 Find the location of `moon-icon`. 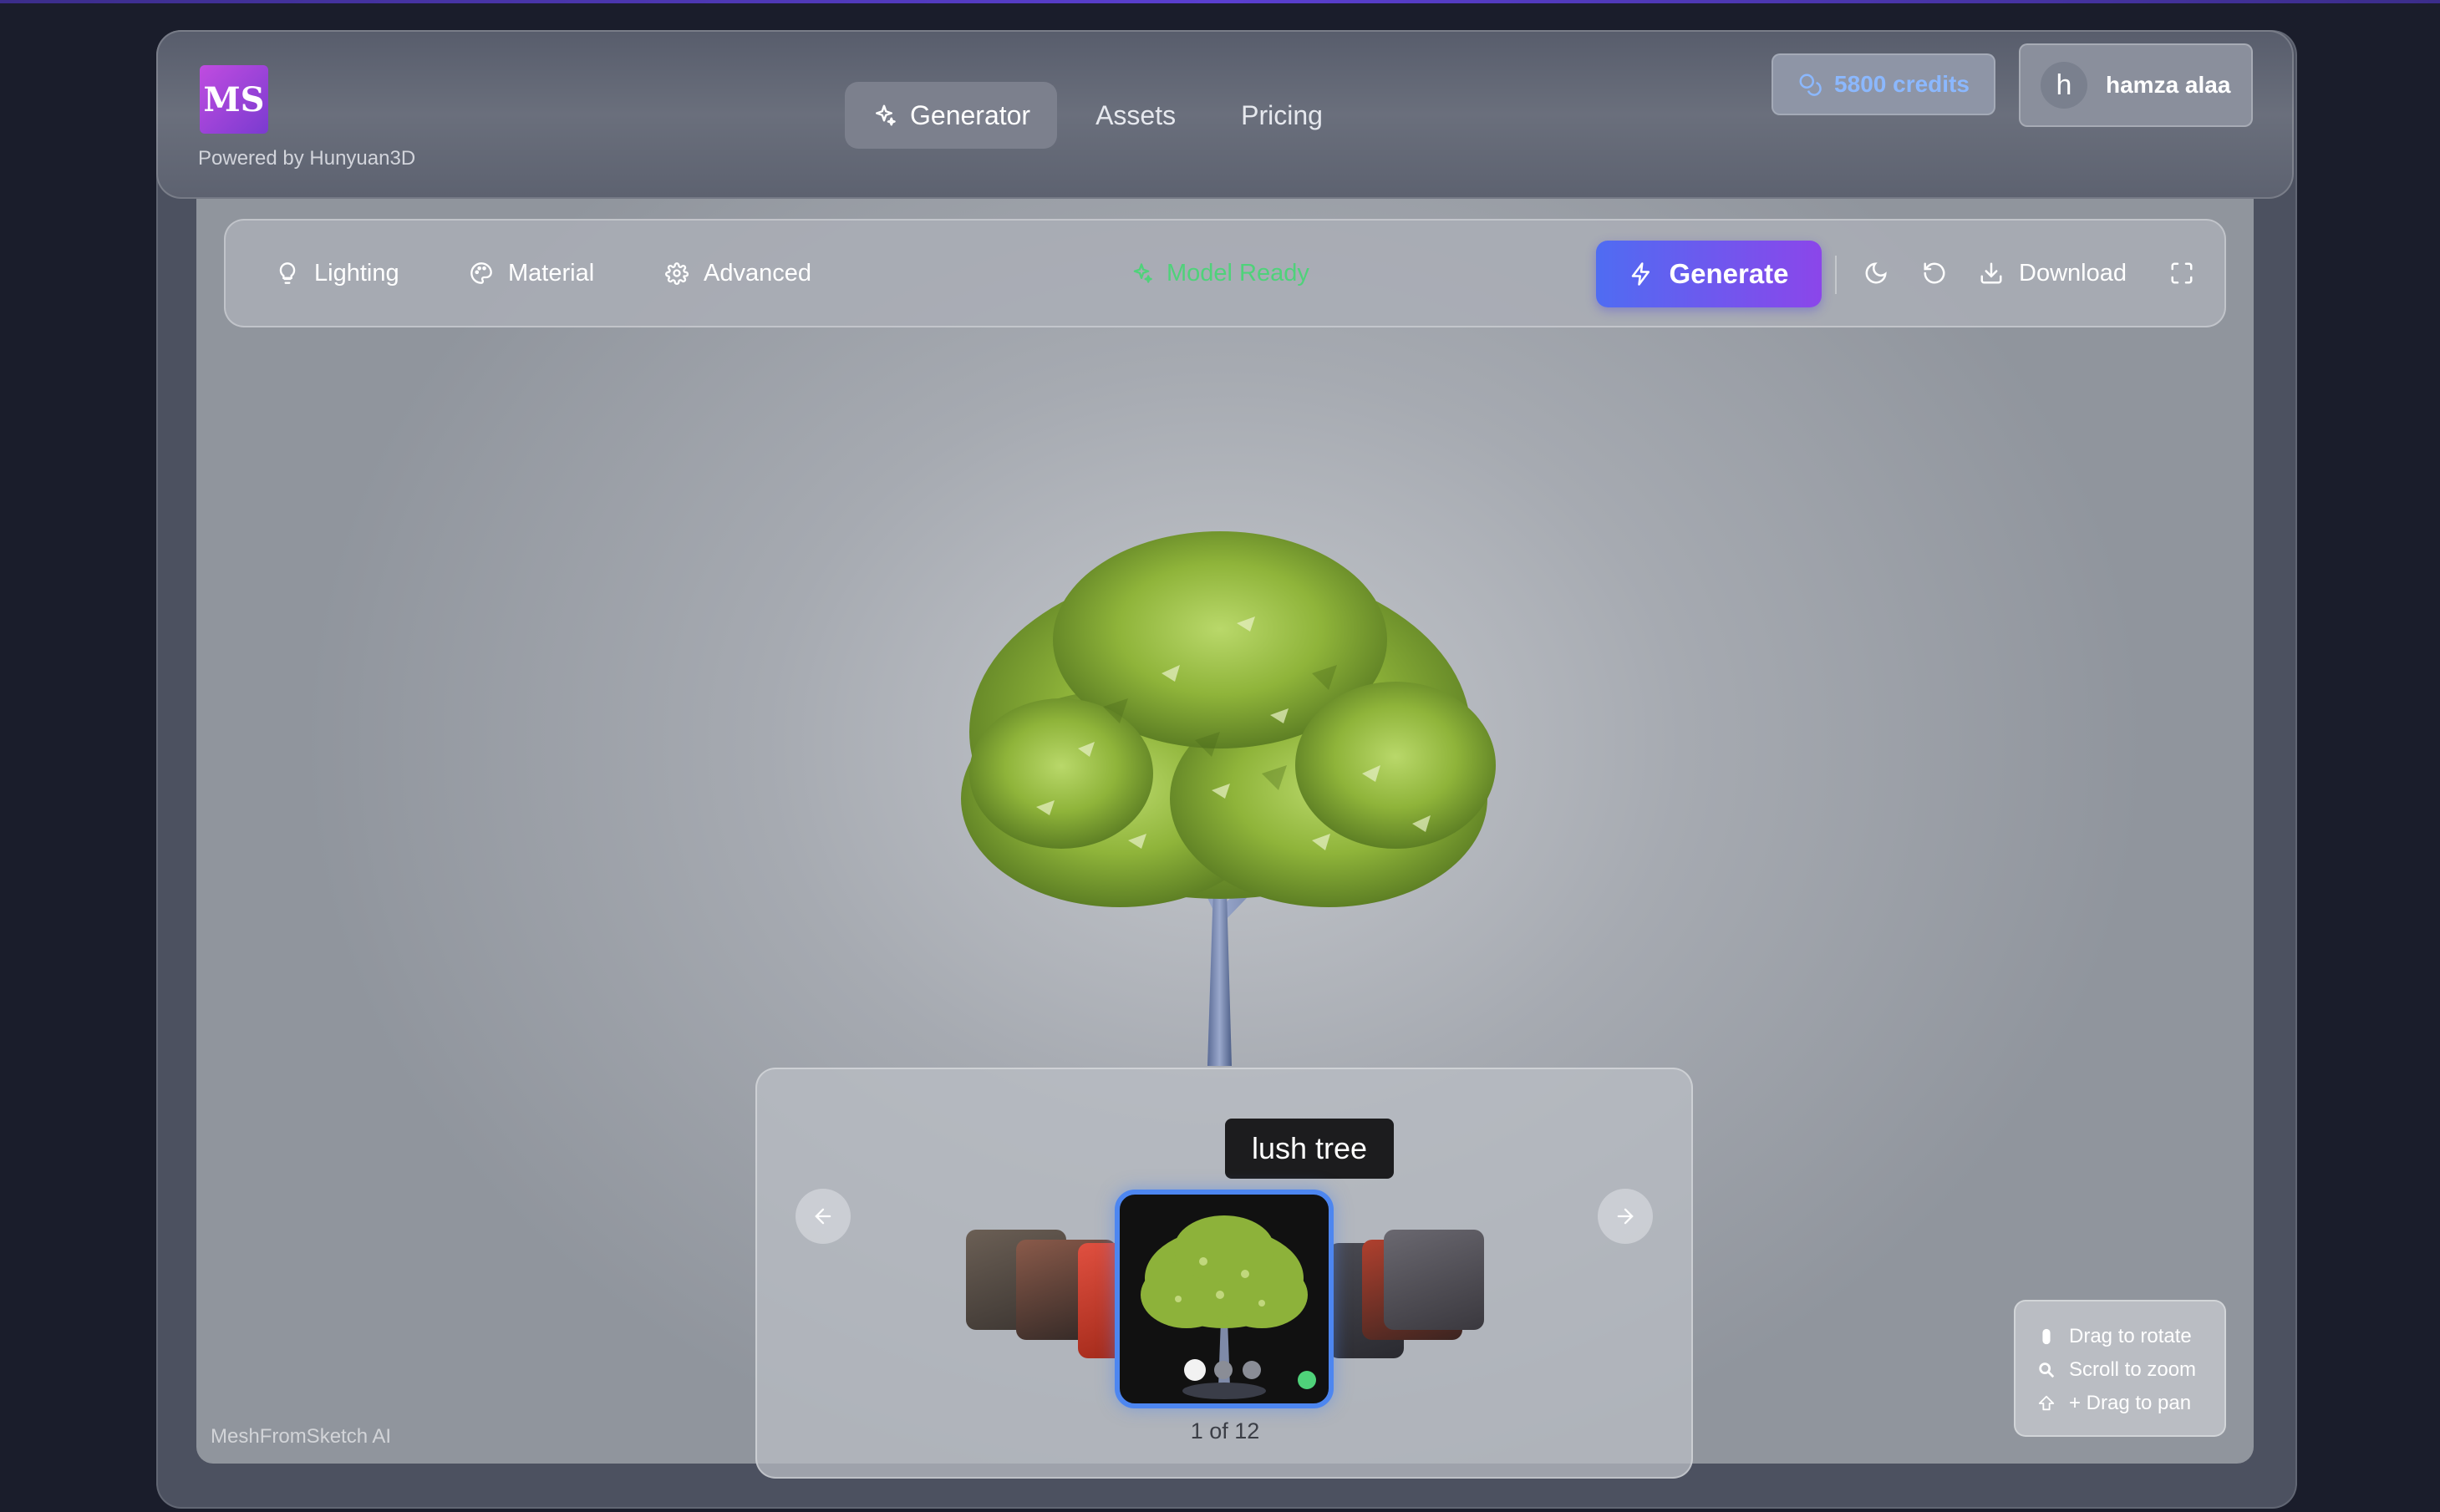

moon-icon is located at coordinates (1876, 273).